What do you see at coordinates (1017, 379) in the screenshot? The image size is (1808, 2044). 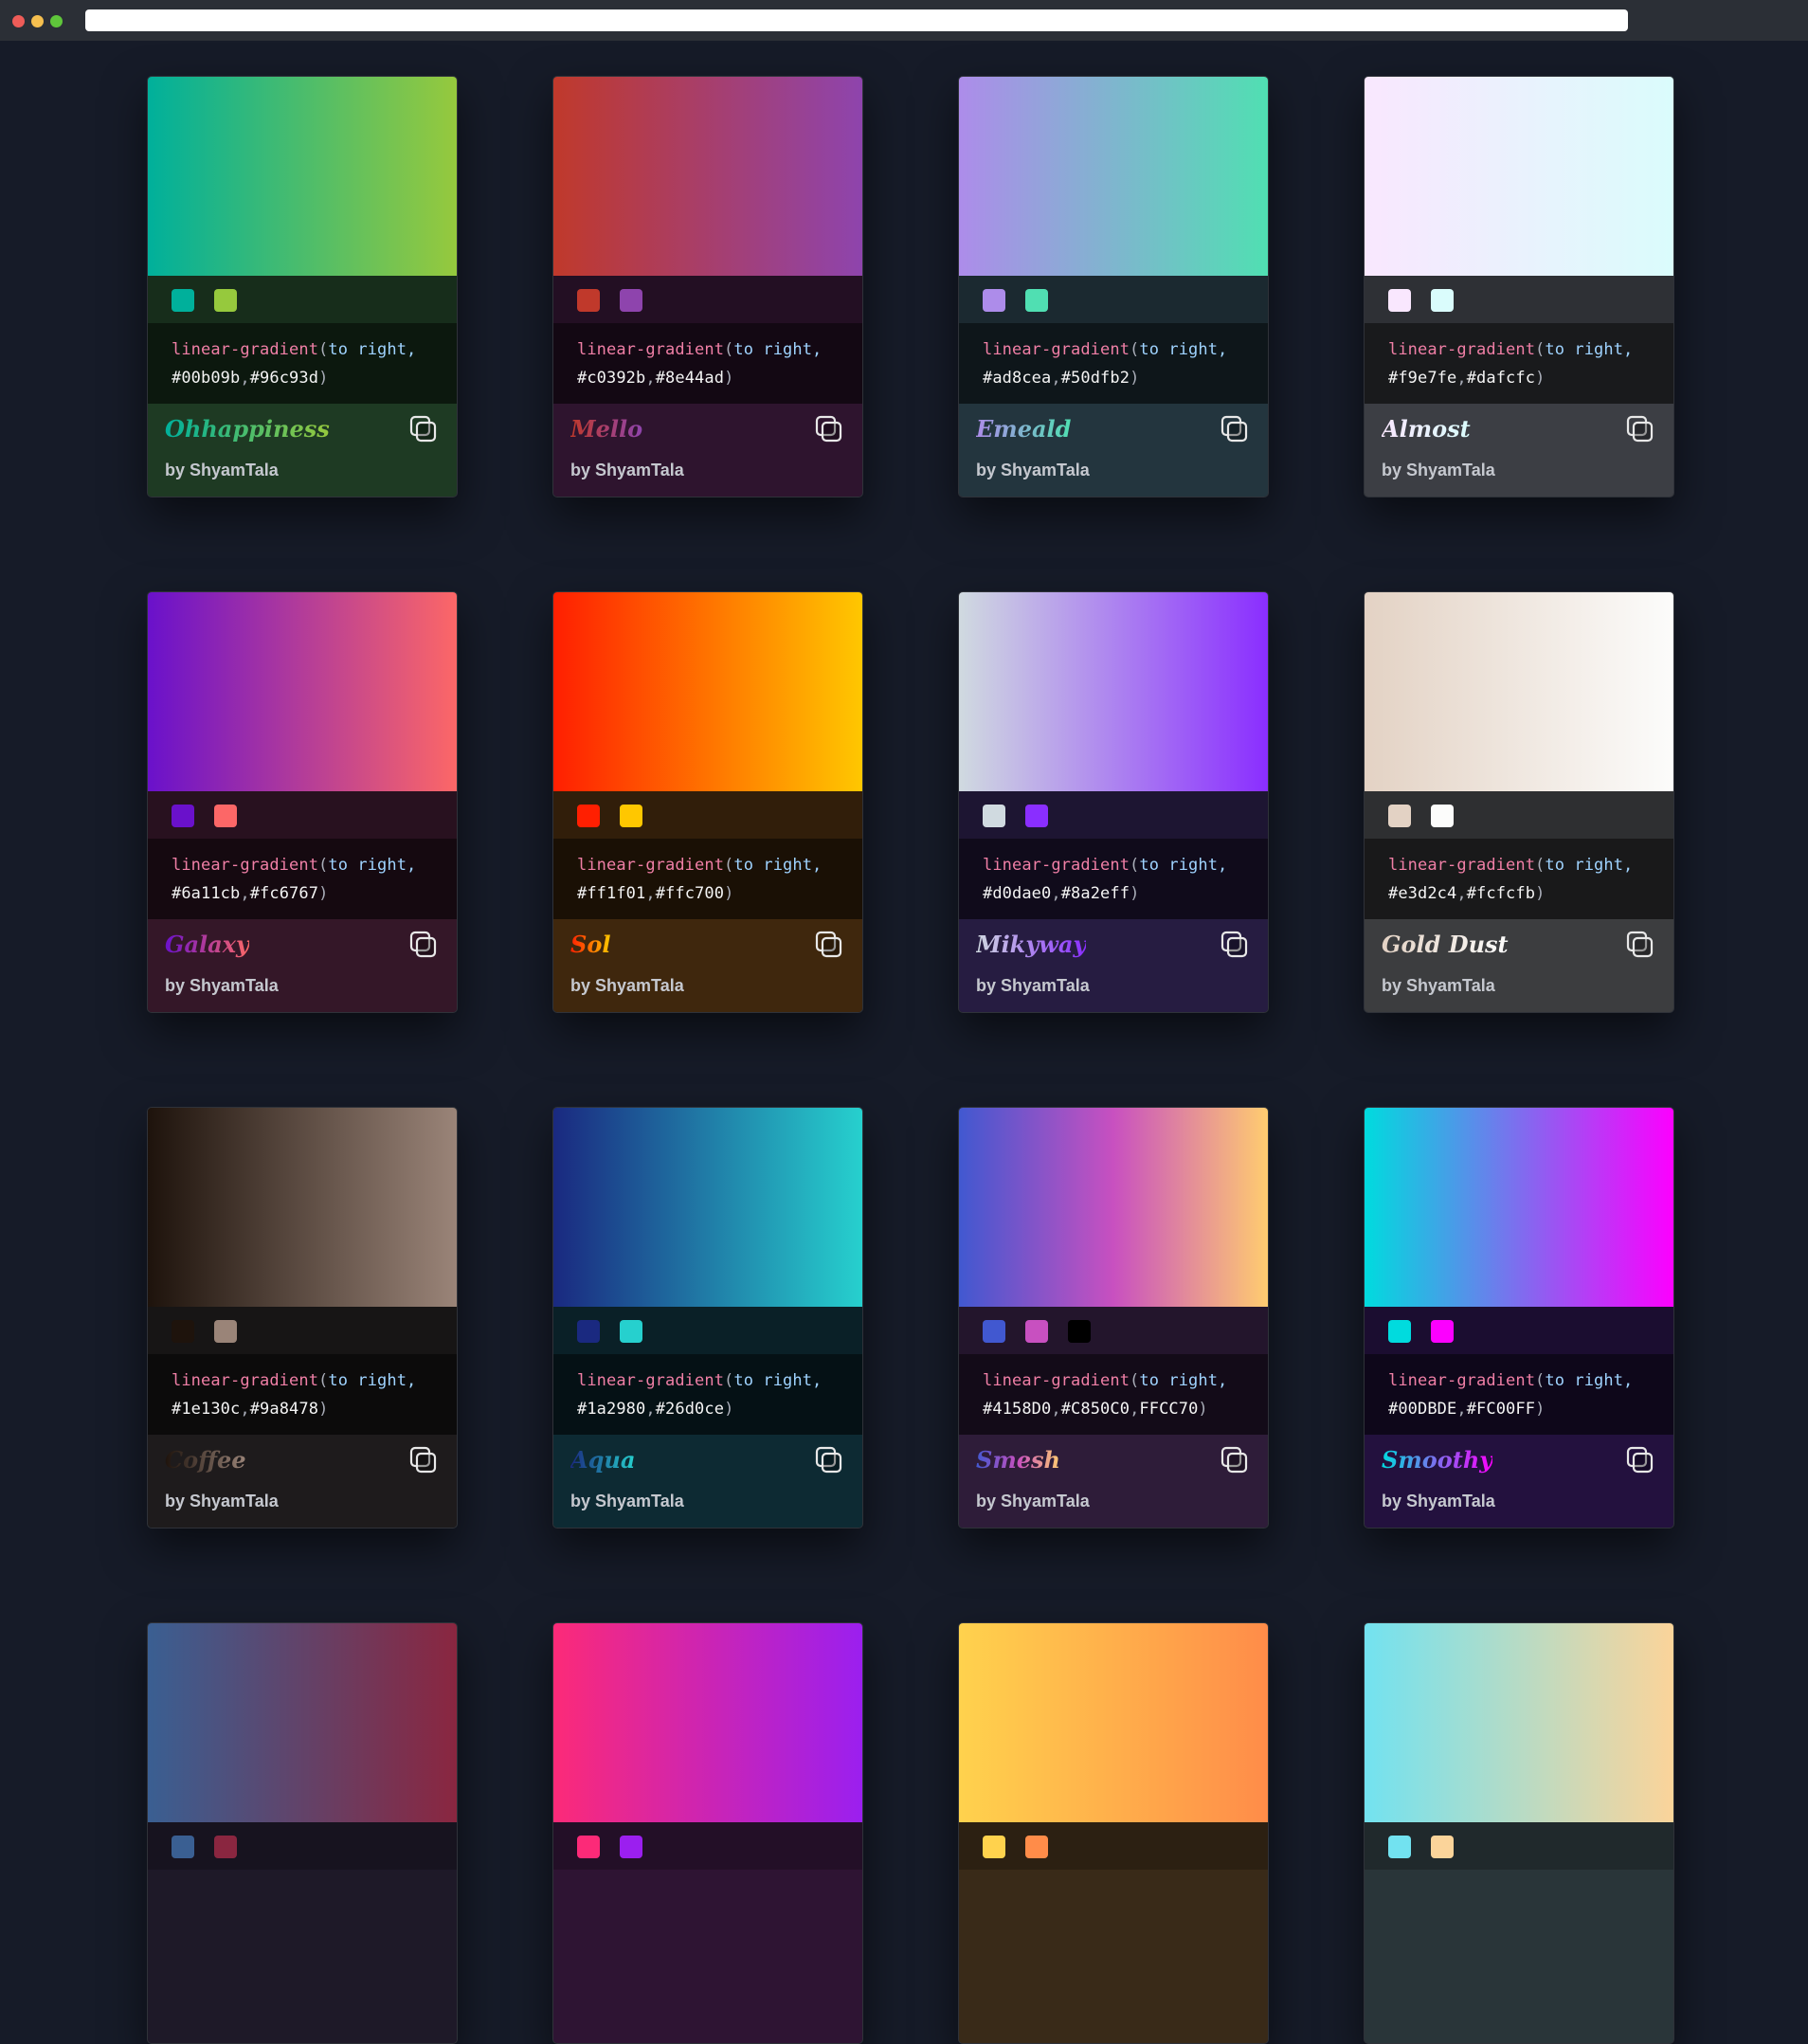 I see `code-hex-value: #ad8cea` at bounding box center [1017, 379].